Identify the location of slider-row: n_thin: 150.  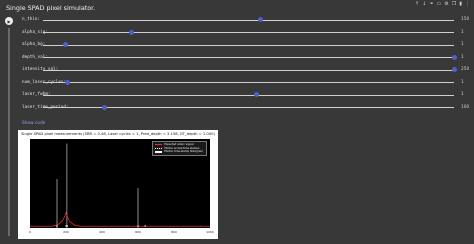
(237, 20).